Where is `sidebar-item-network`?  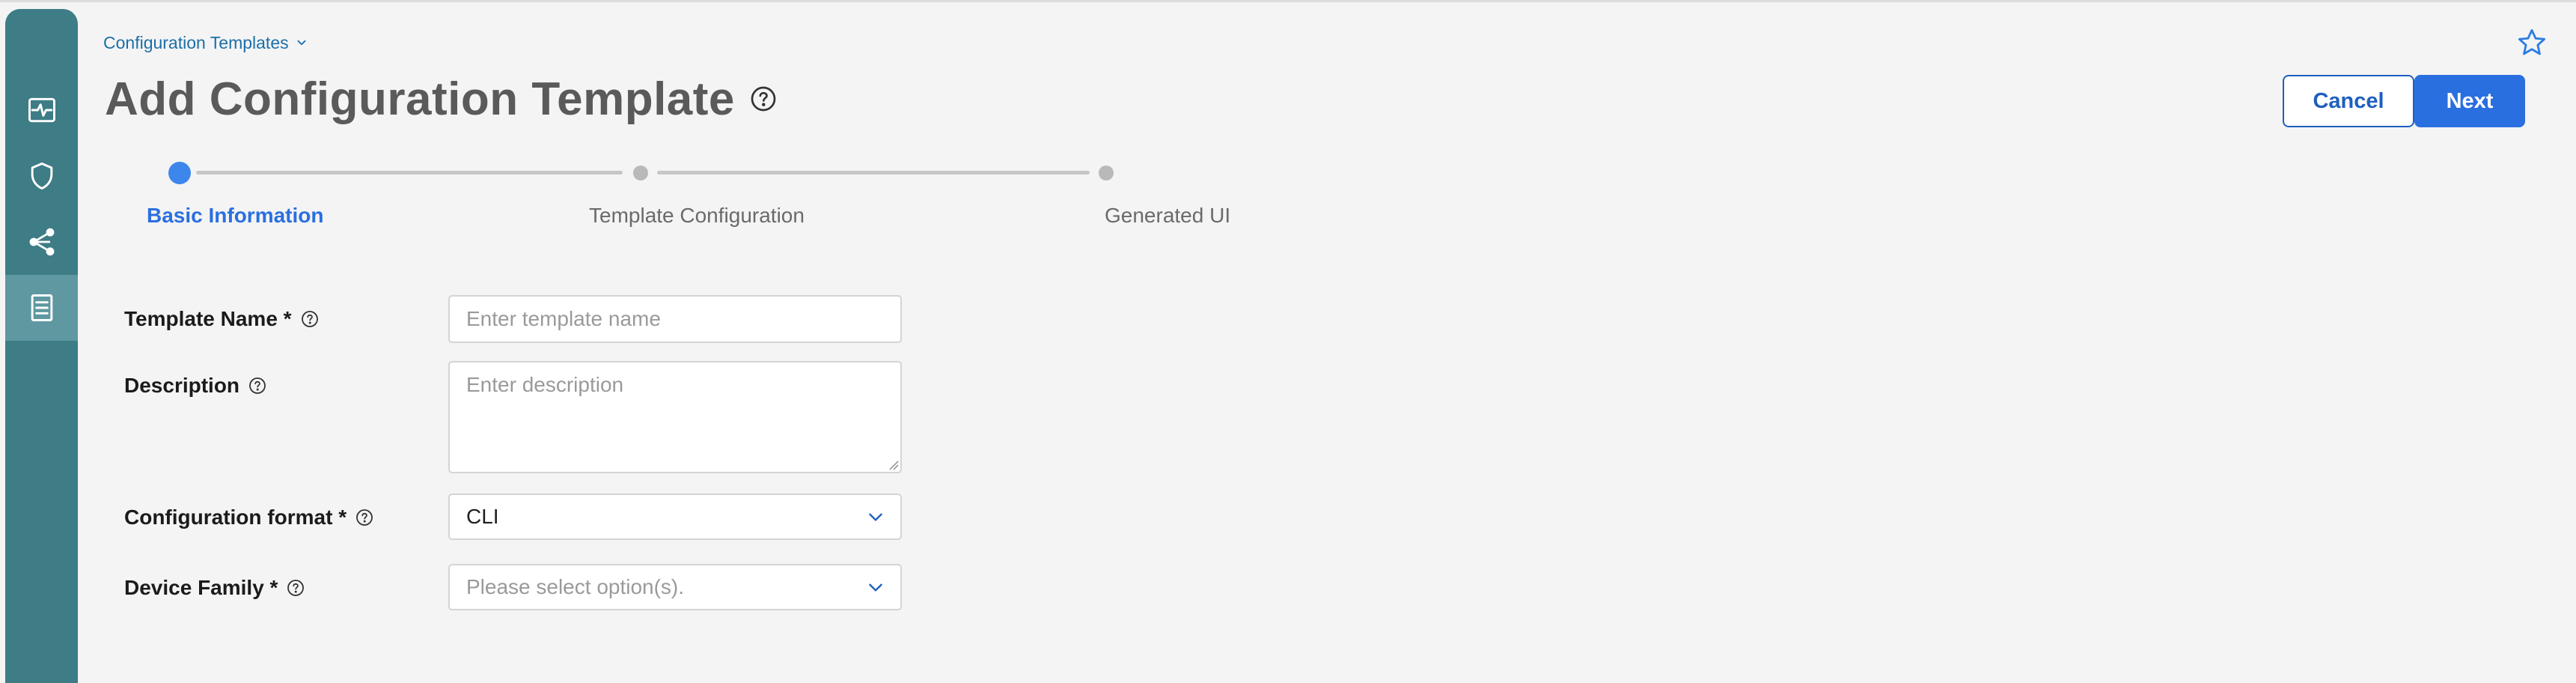 sidebar-item-network is located at coordinates (41, 242).